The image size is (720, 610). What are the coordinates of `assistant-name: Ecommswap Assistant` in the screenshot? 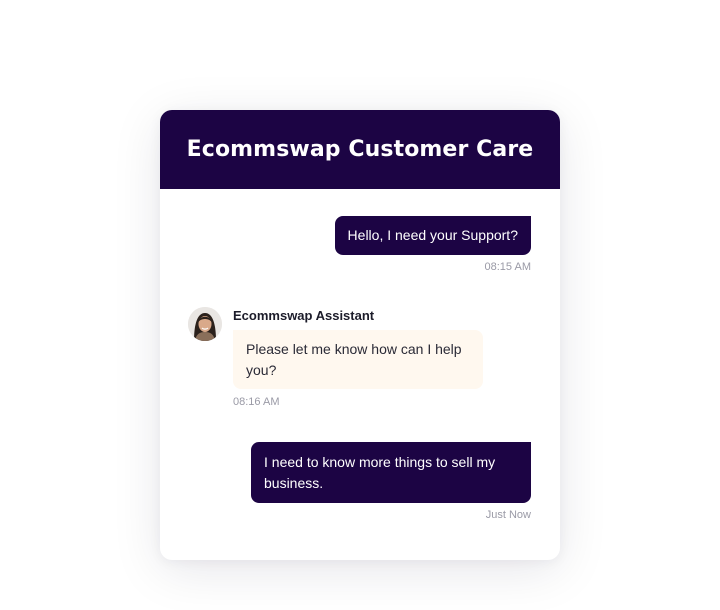 It's located at (304, 315).